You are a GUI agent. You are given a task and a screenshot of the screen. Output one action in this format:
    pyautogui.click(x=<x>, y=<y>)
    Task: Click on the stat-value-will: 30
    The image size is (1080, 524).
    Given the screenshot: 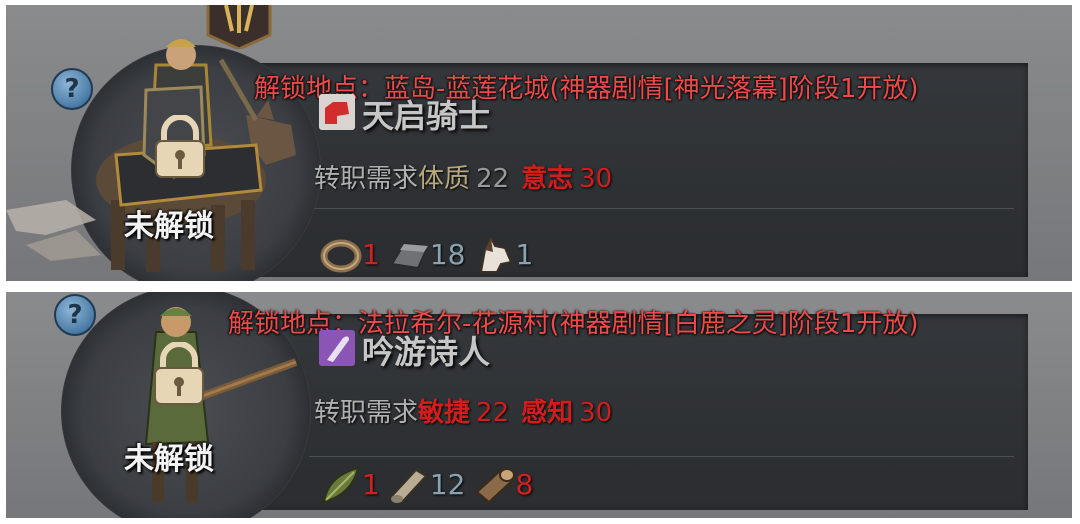 What is the action you would take?
    pyautogui.click(x=596, y=179)
    